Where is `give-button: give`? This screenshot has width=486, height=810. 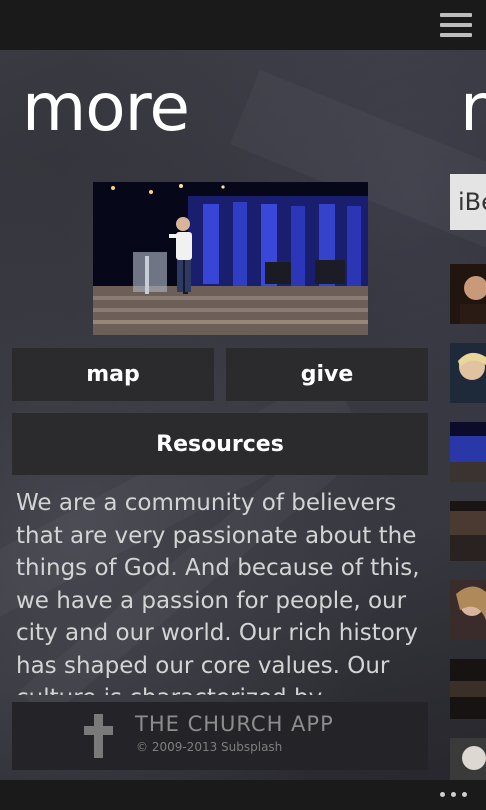 give-button: give is located at coordinates (327, 374).